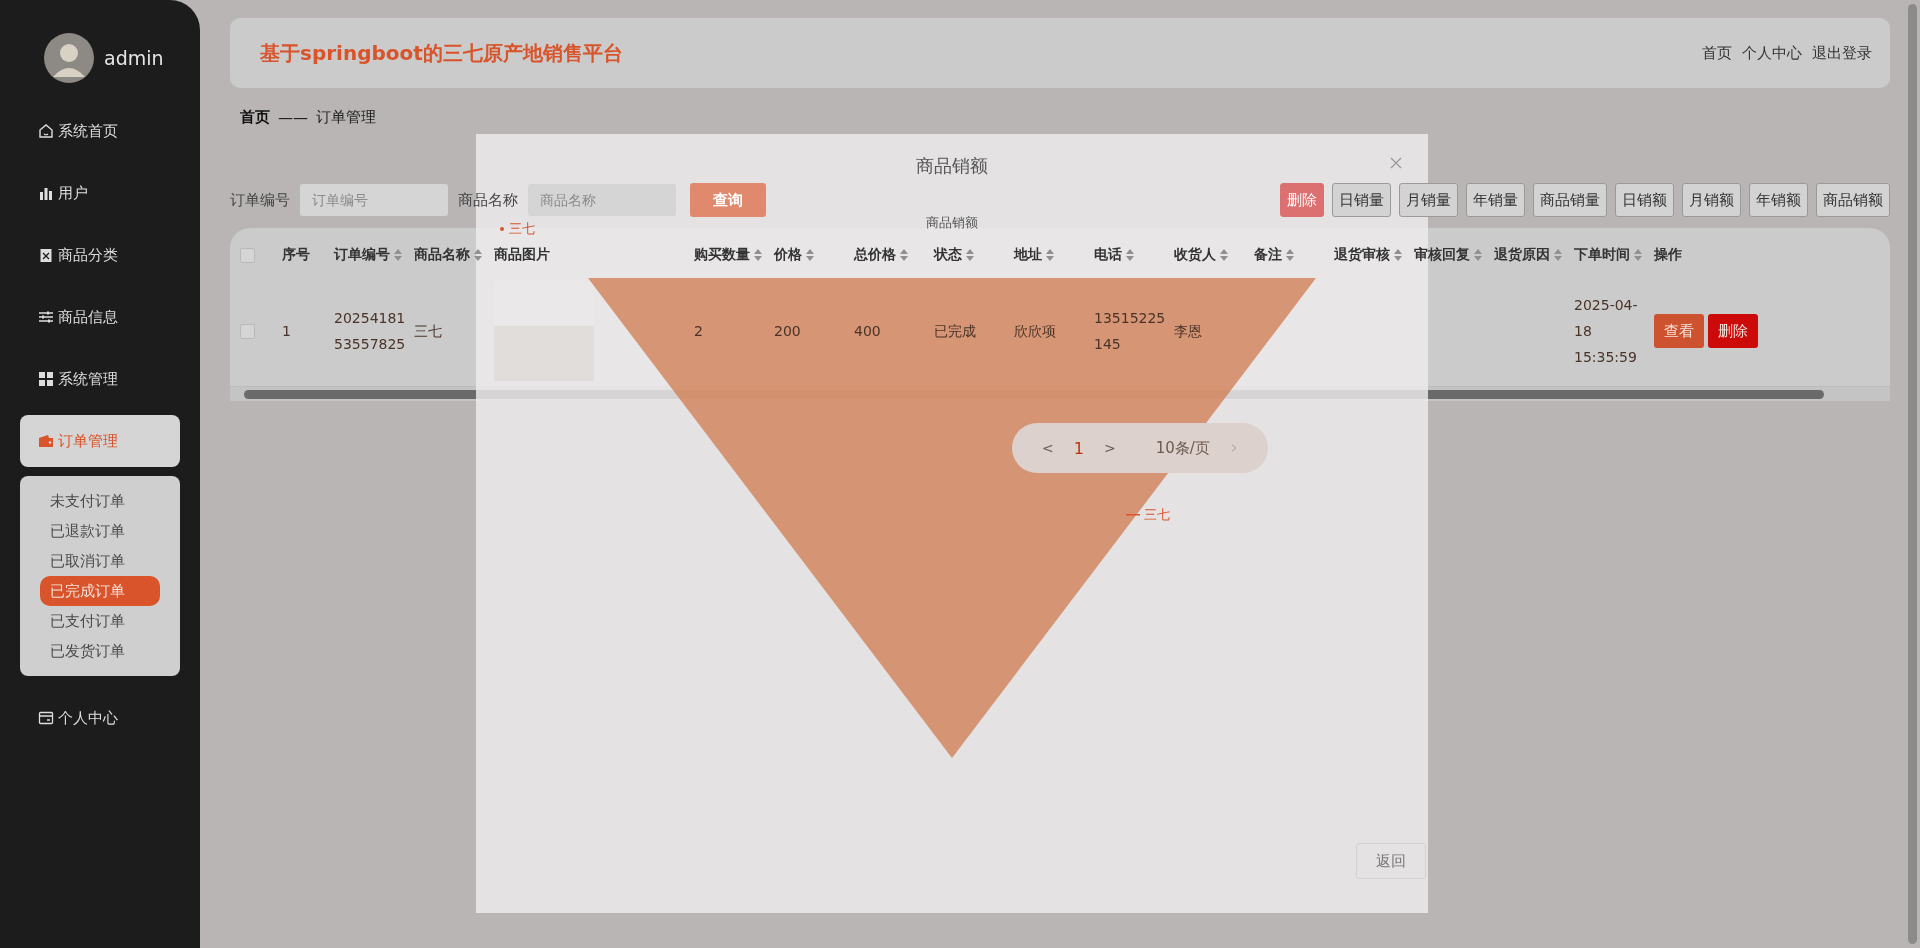  What do you see at coordinates (255, 117) in the screenshot?
I see `breadcrumb-link: 首页` at bounding box center [255, 117].